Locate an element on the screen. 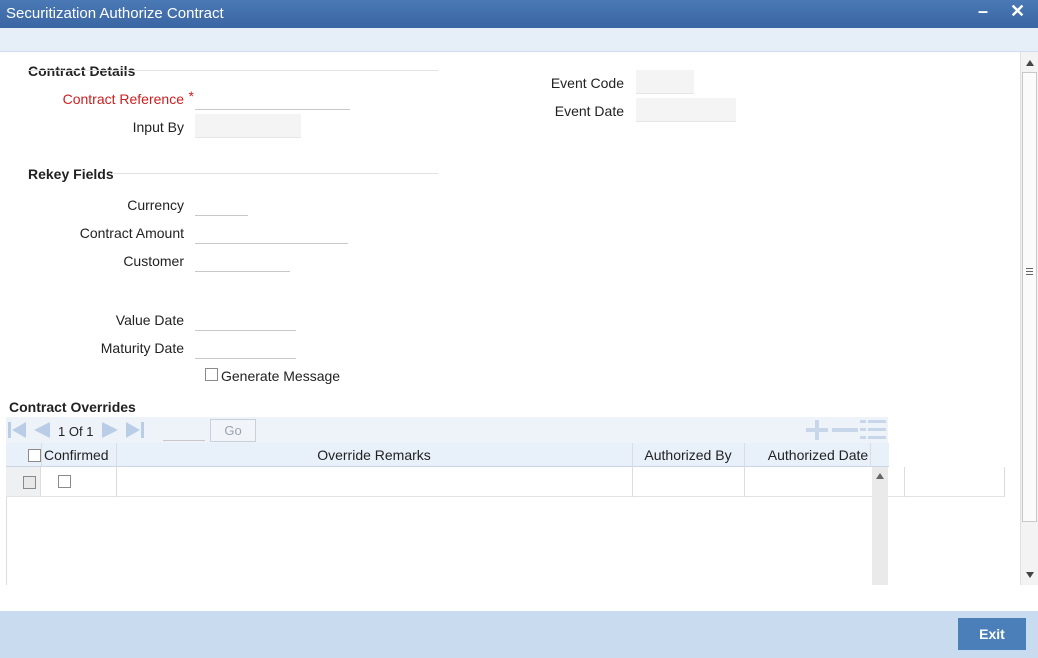 The width and height of the screenshot is (1038, 658). column-header-authorized-by: Authorized By is located at coordinates (688, 455).